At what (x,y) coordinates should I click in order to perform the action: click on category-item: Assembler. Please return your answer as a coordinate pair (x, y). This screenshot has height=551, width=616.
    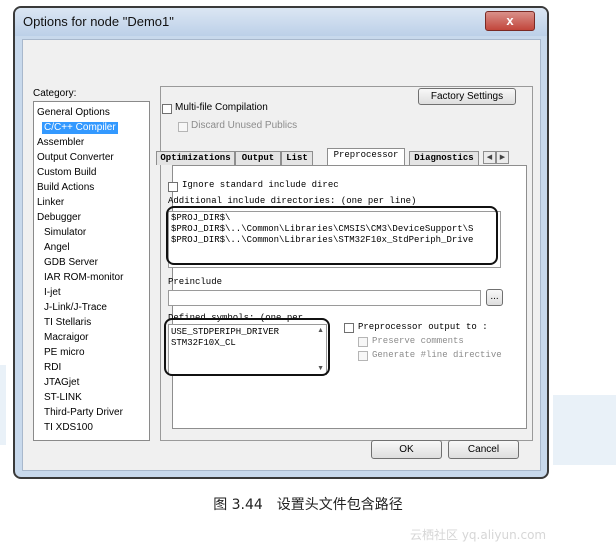
    Looking at the image, I should click on (60, 143).